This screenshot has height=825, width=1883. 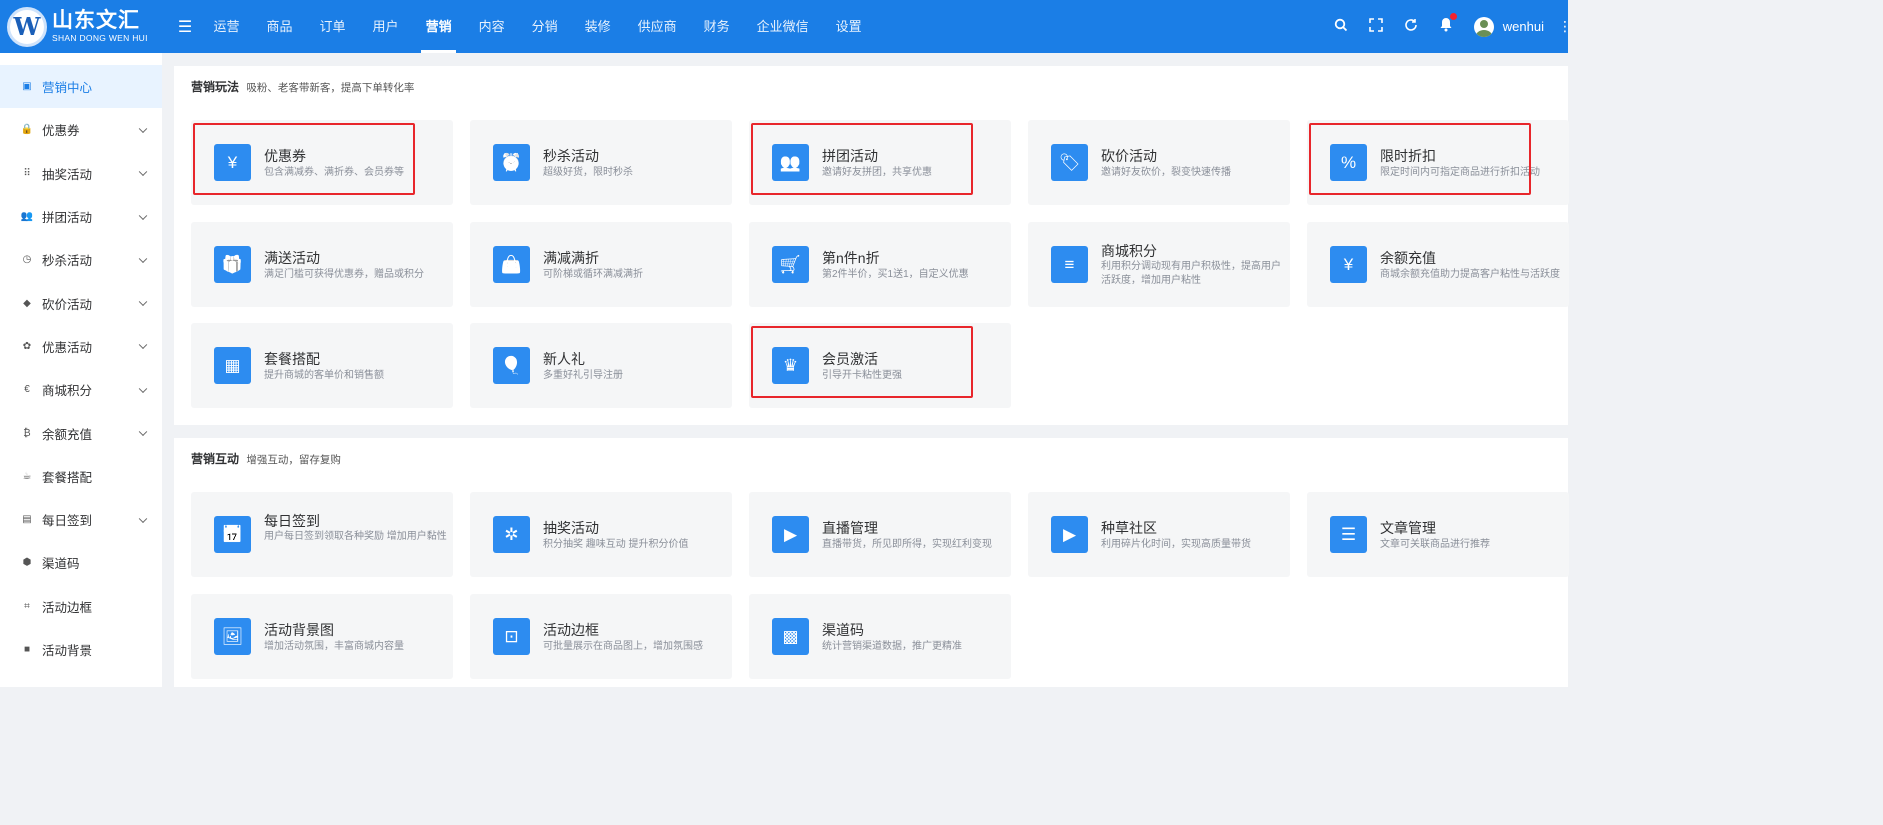 I want to click on feature-card: 📅 每日签到 用户每日签到领取各种奖励 增加用户黏性, so click(x=322, y=534).